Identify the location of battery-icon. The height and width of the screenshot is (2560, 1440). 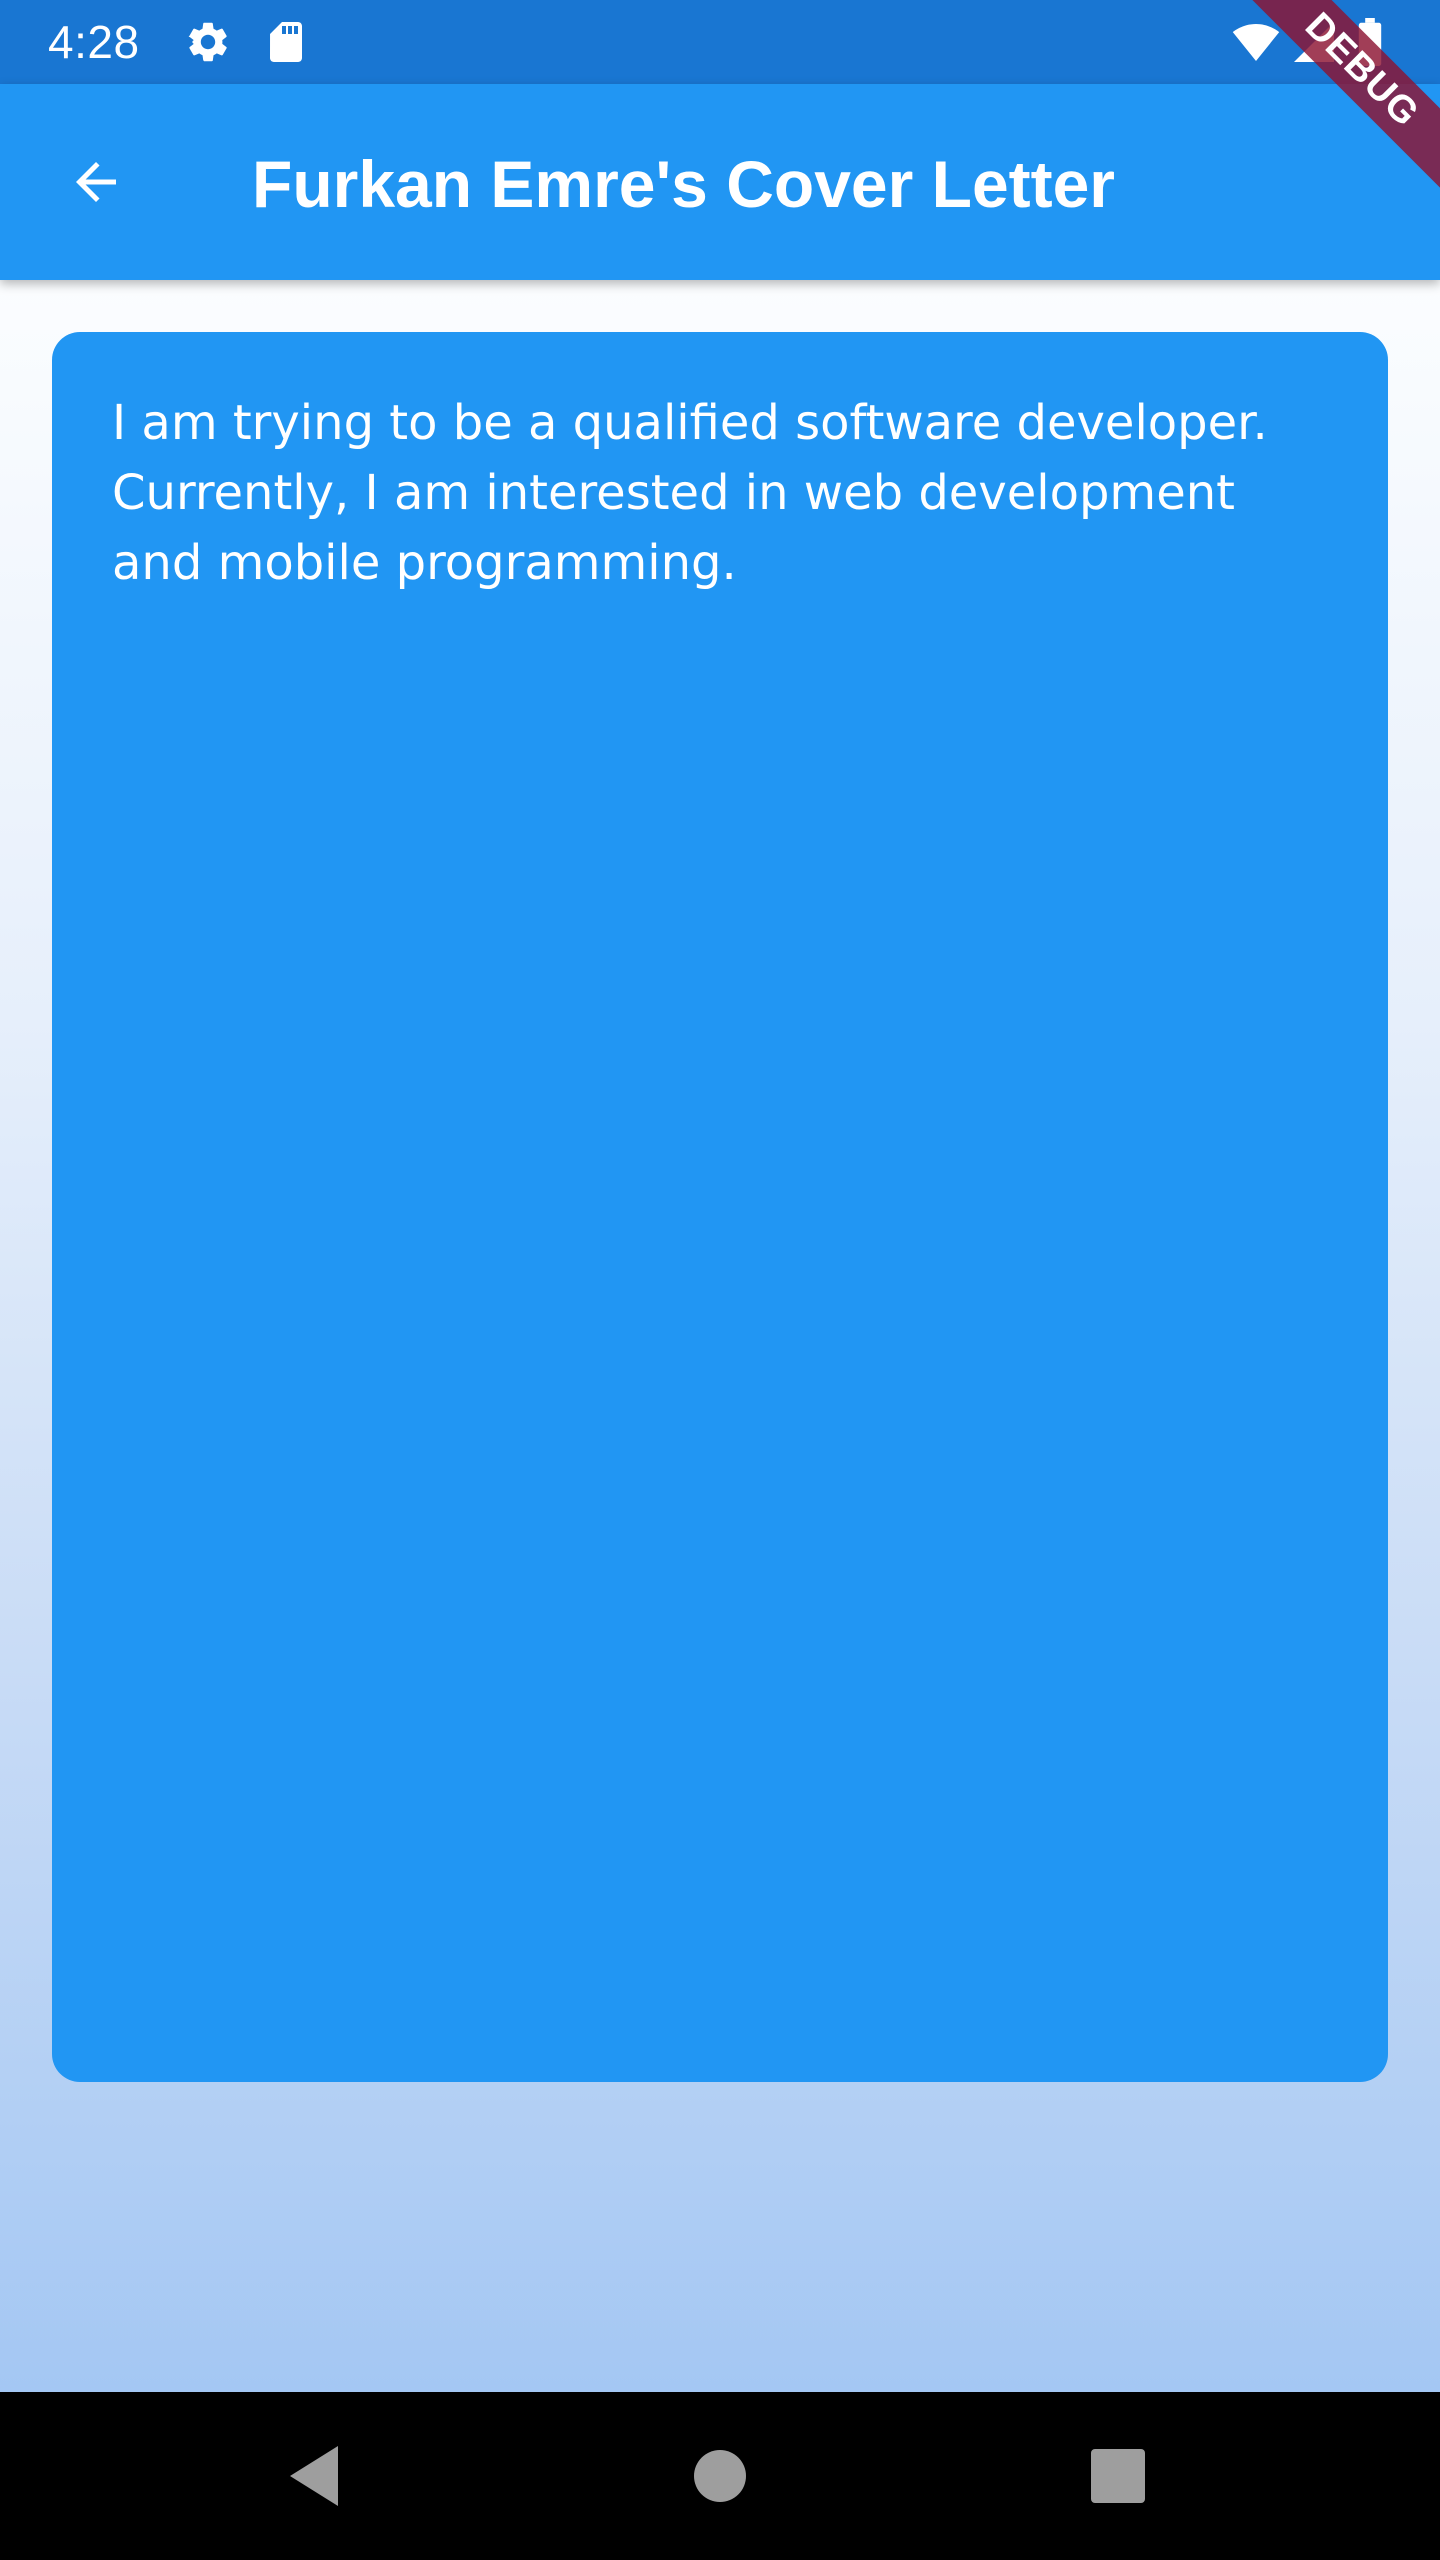
(1370, 42).